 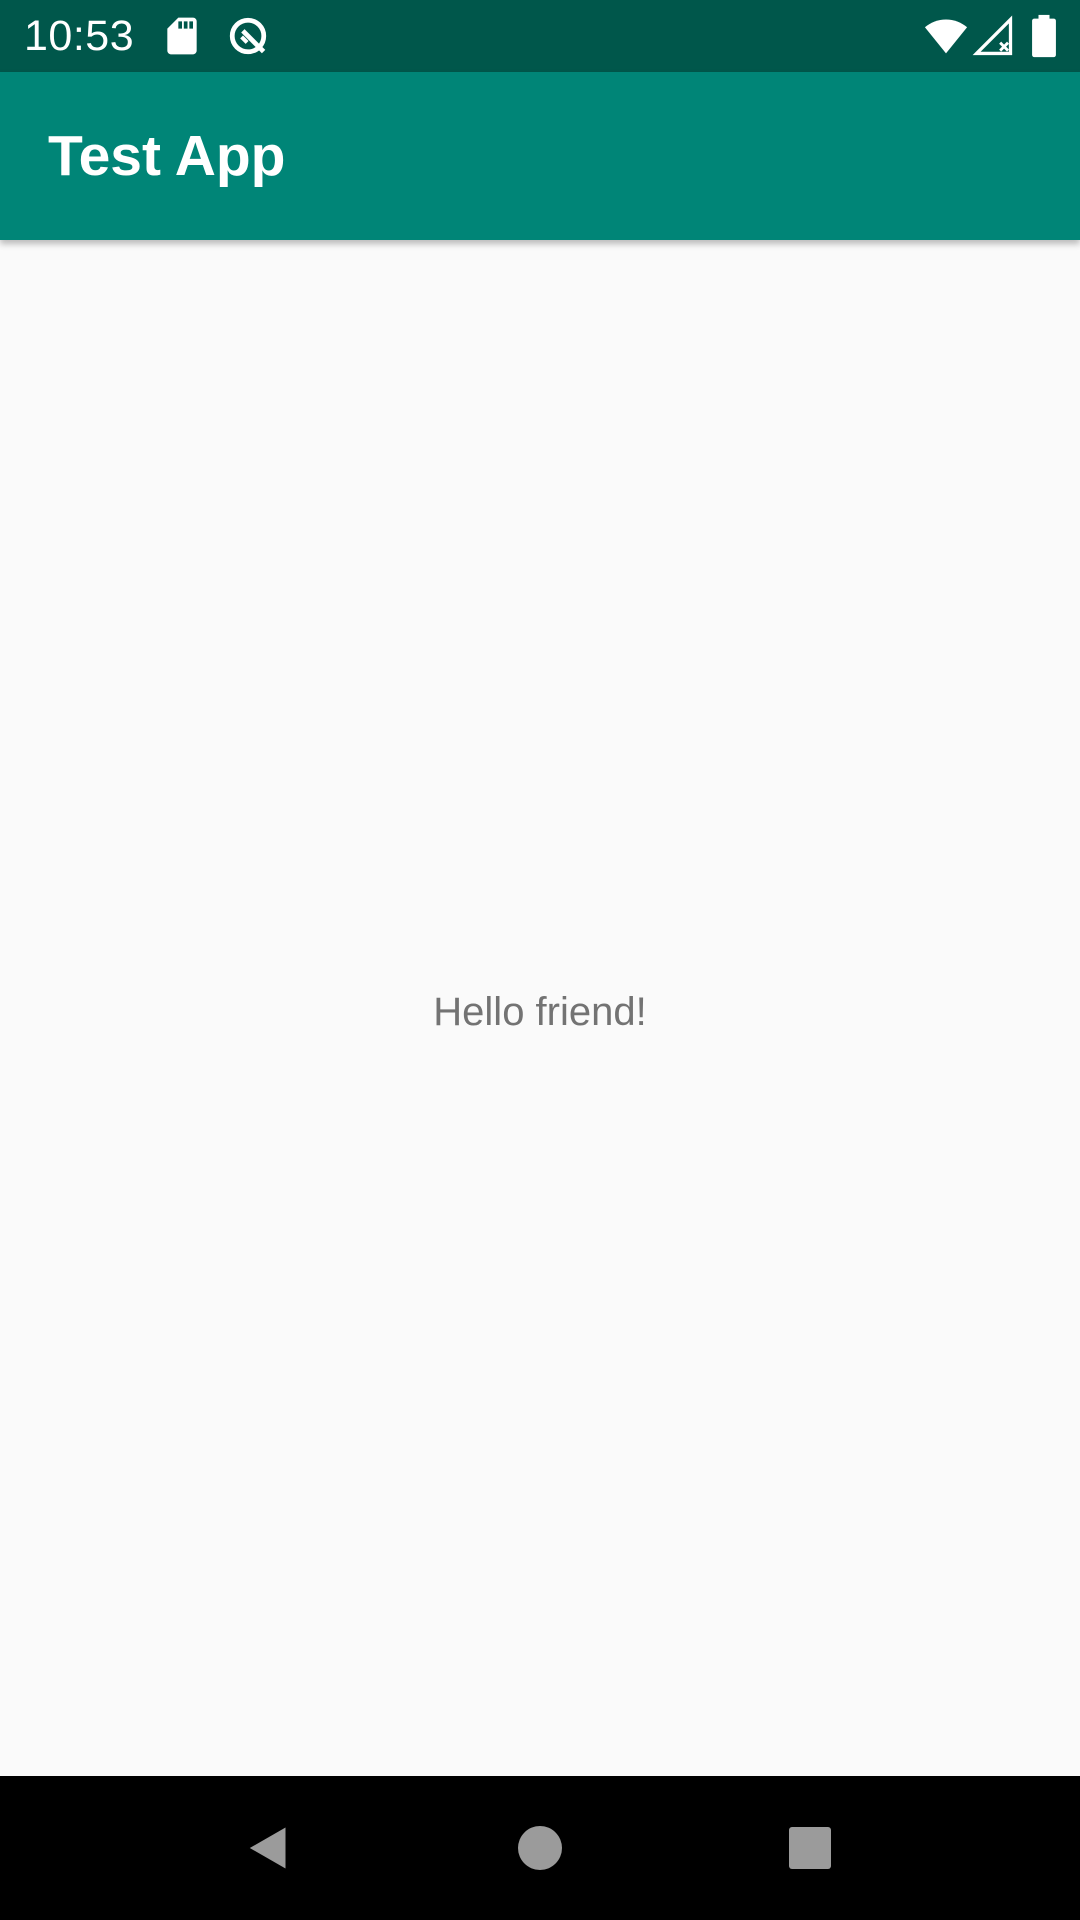 I want to click on sd-card-icon, so click(x=182, y=36).